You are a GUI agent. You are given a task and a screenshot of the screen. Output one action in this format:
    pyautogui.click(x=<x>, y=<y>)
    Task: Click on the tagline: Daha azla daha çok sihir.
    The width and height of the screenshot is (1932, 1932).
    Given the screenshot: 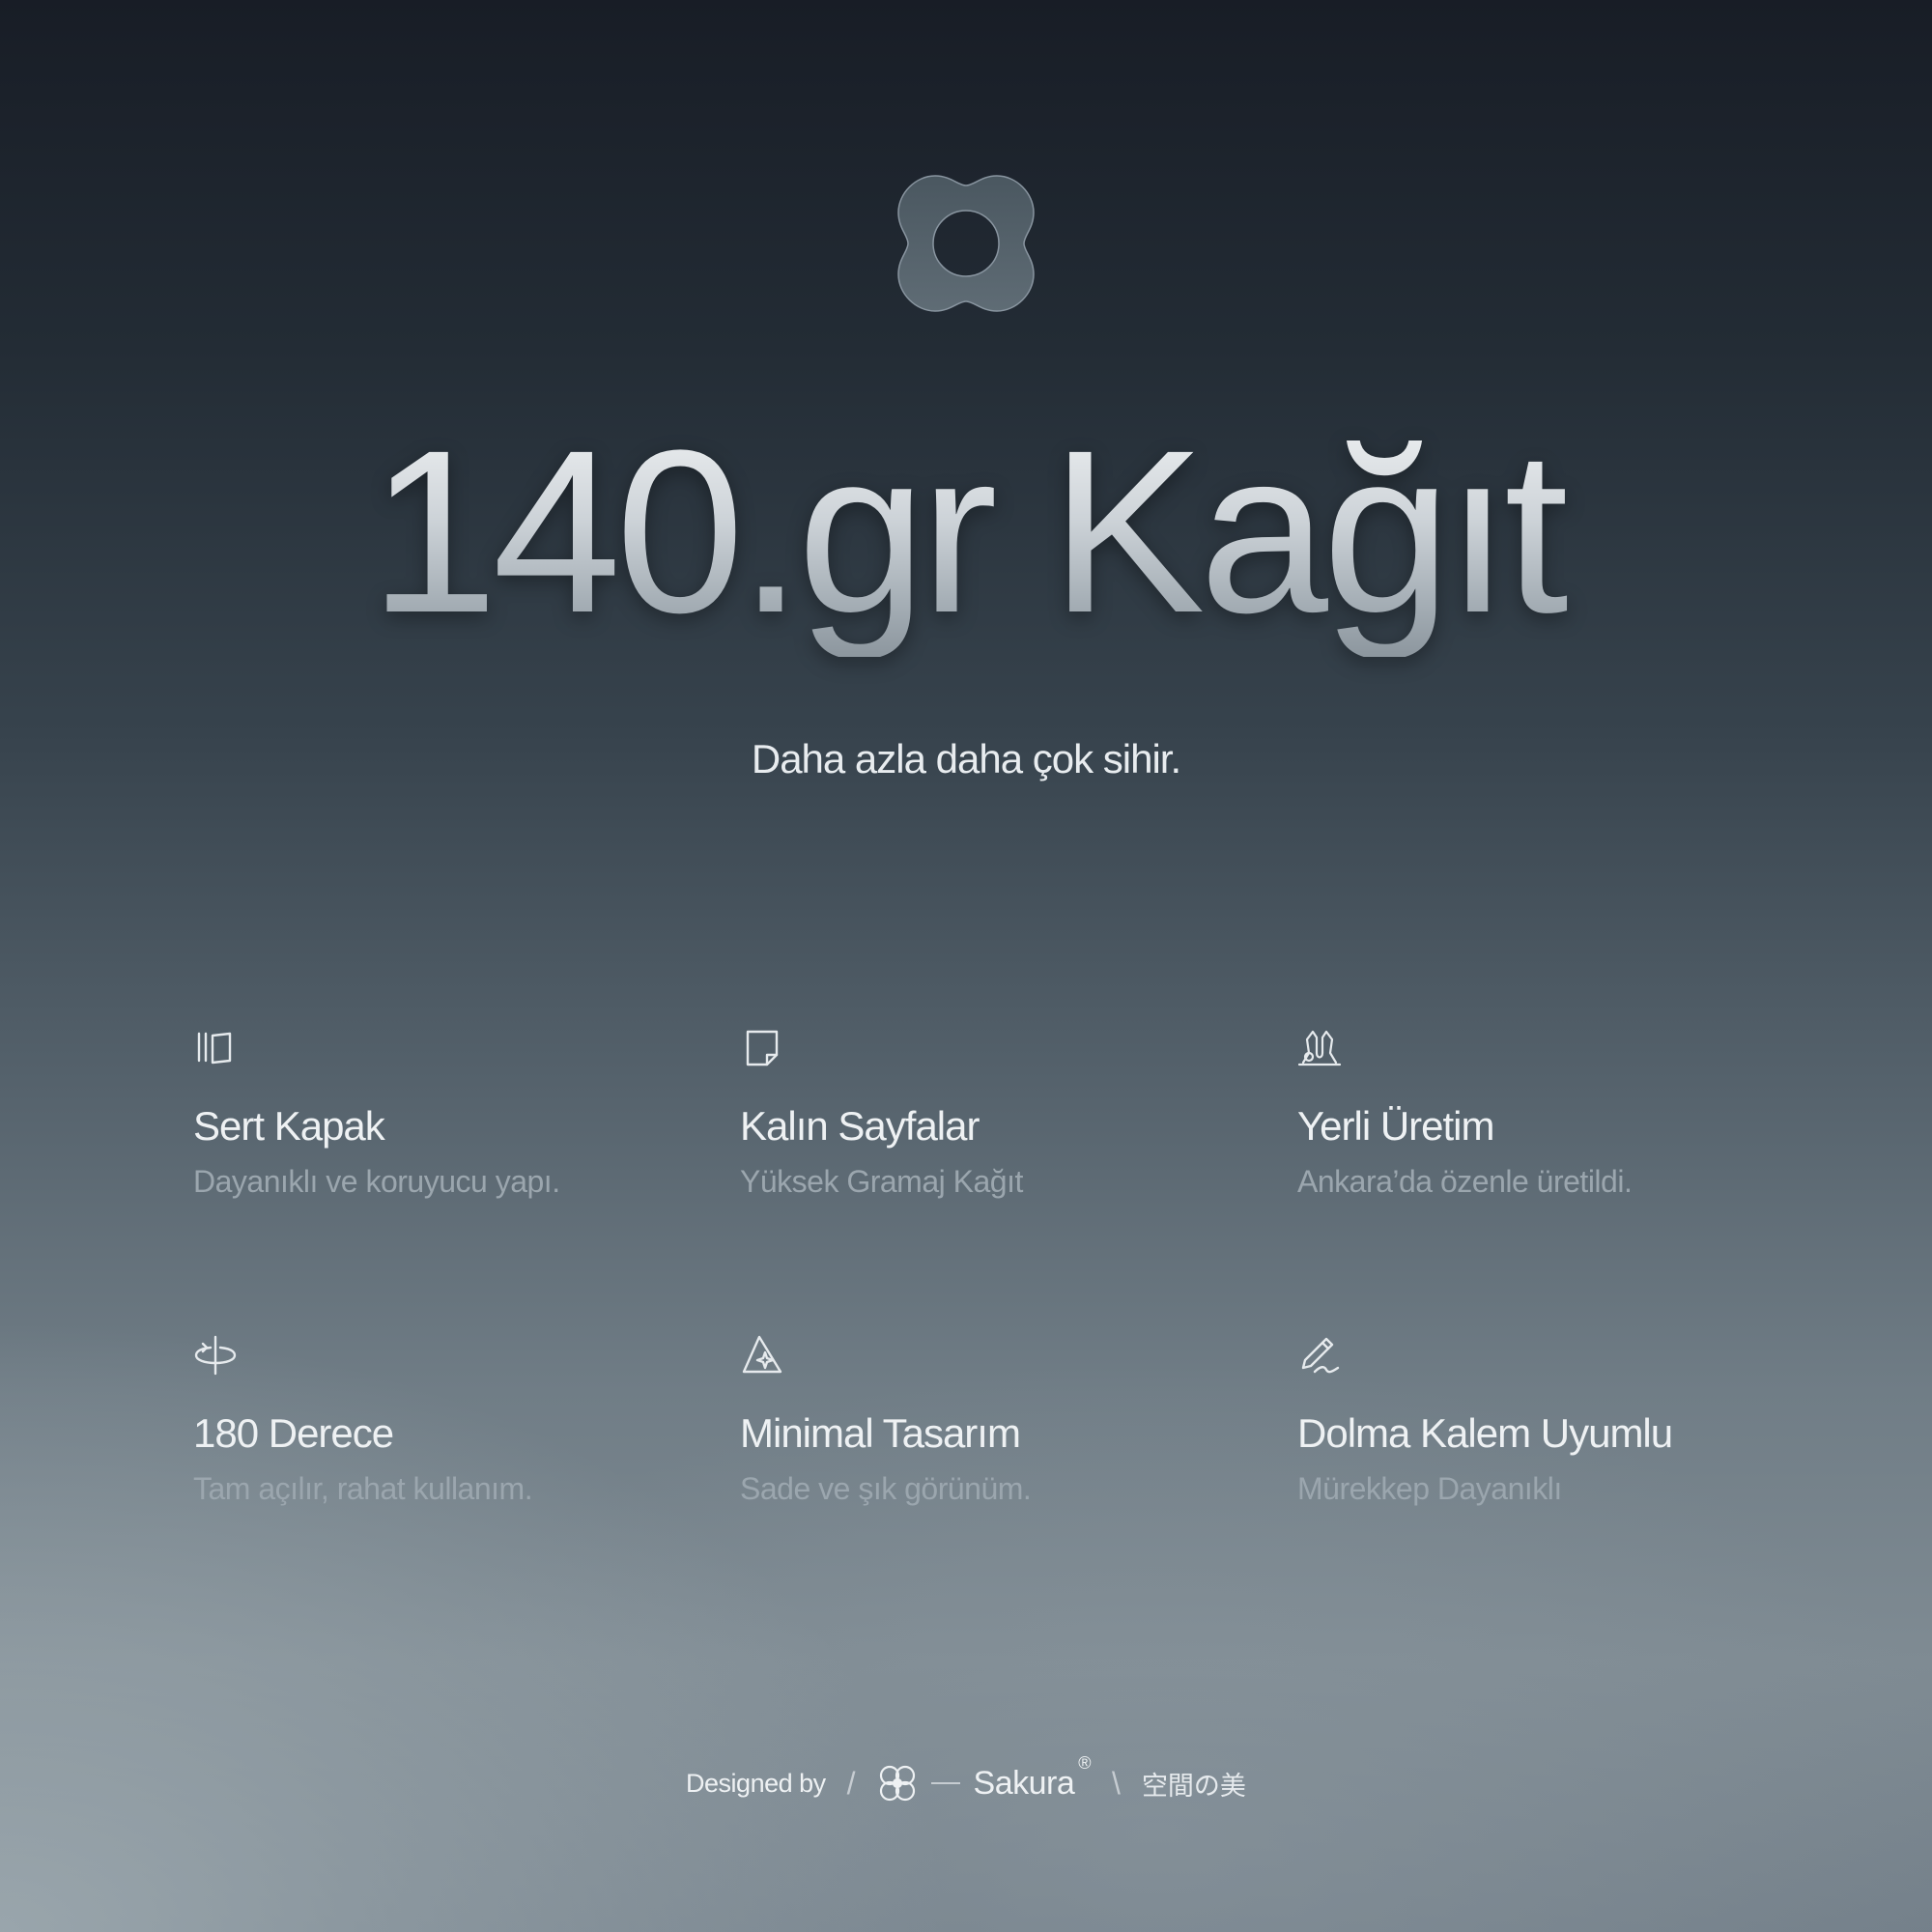 What is the action you would take?
    pyautogui.click(x=966, y=758)
    